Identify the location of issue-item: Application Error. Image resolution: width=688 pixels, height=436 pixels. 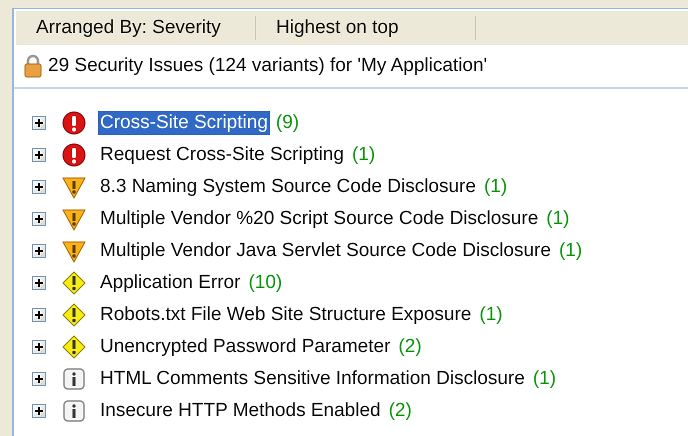
(170, 283).